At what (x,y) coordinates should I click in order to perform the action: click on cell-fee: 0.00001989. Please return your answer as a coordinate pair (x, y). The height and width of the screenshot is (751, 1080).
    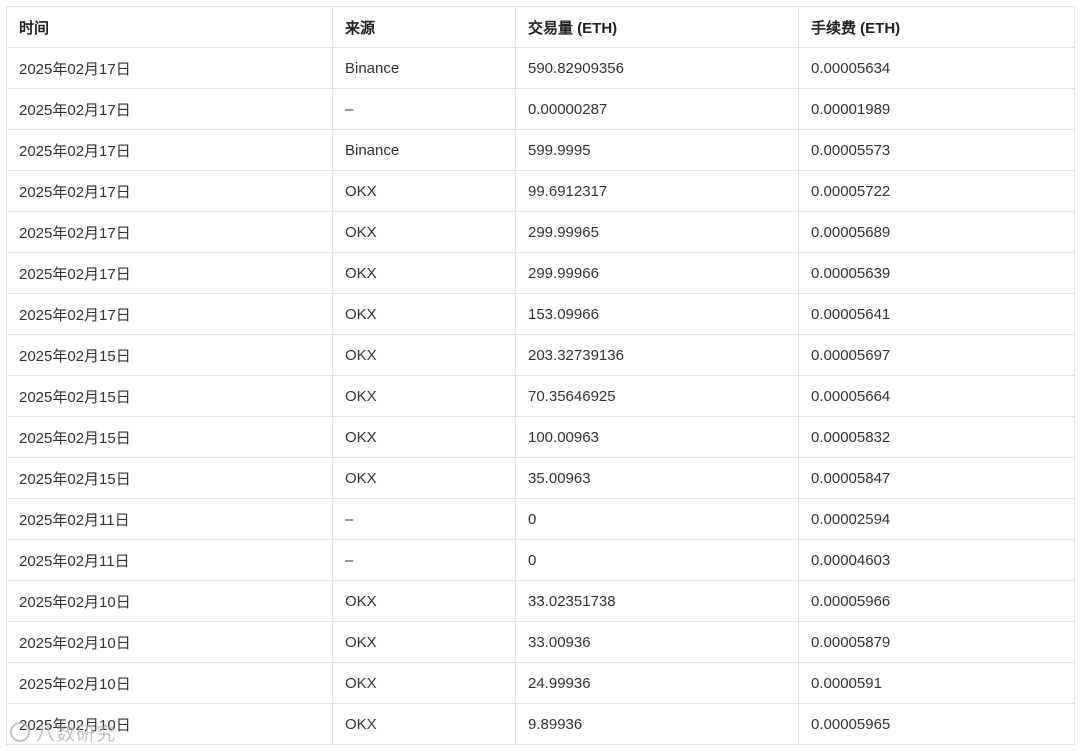
    Looking at the image, I should click on (936, 109).